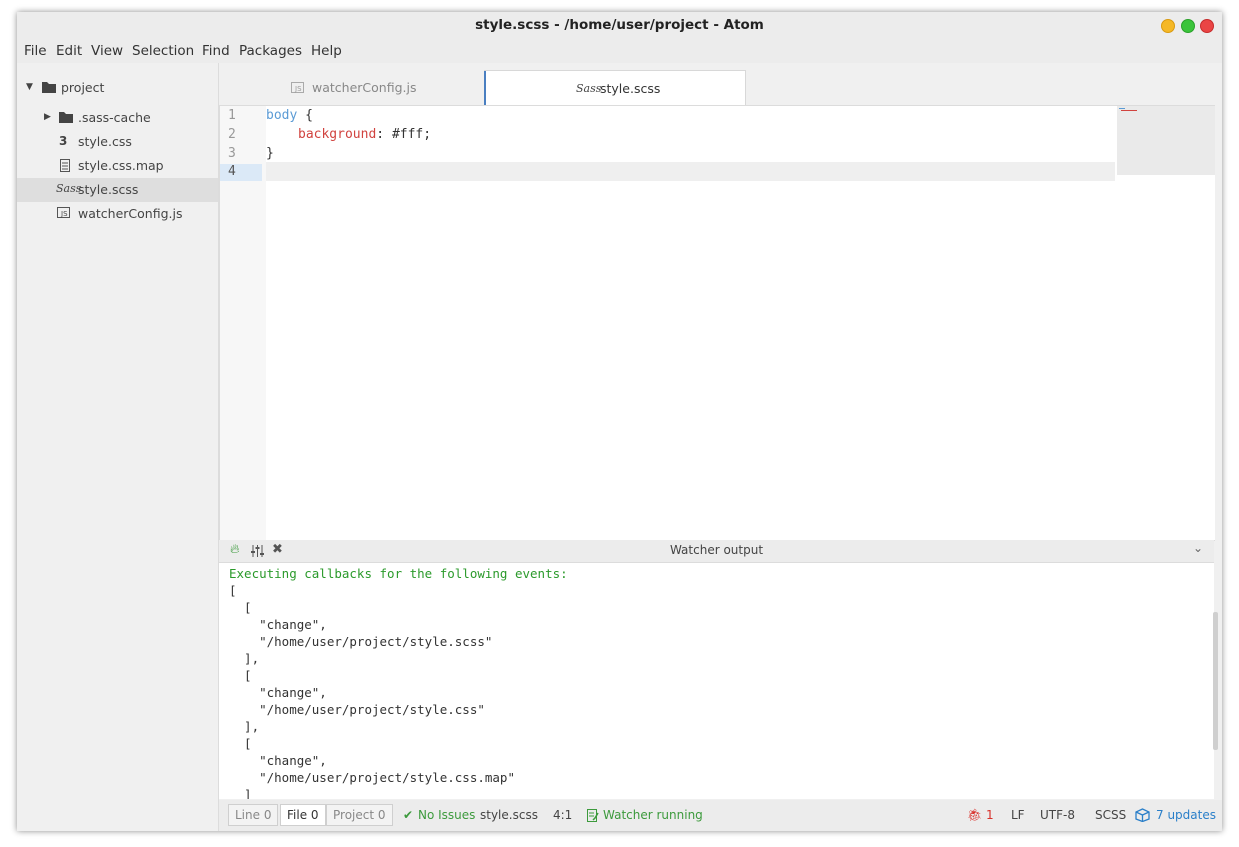 This screenshot has height=847, width=1239. I want to click on package-updates: 7 updates, so click(1186, 815).